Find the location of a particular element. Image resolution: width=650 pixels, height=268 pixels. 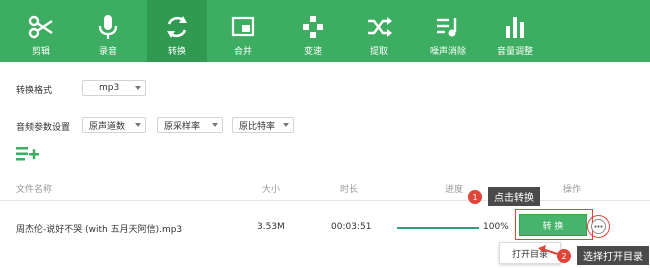

header-size: 大小 is located at coordinates (271, 190).